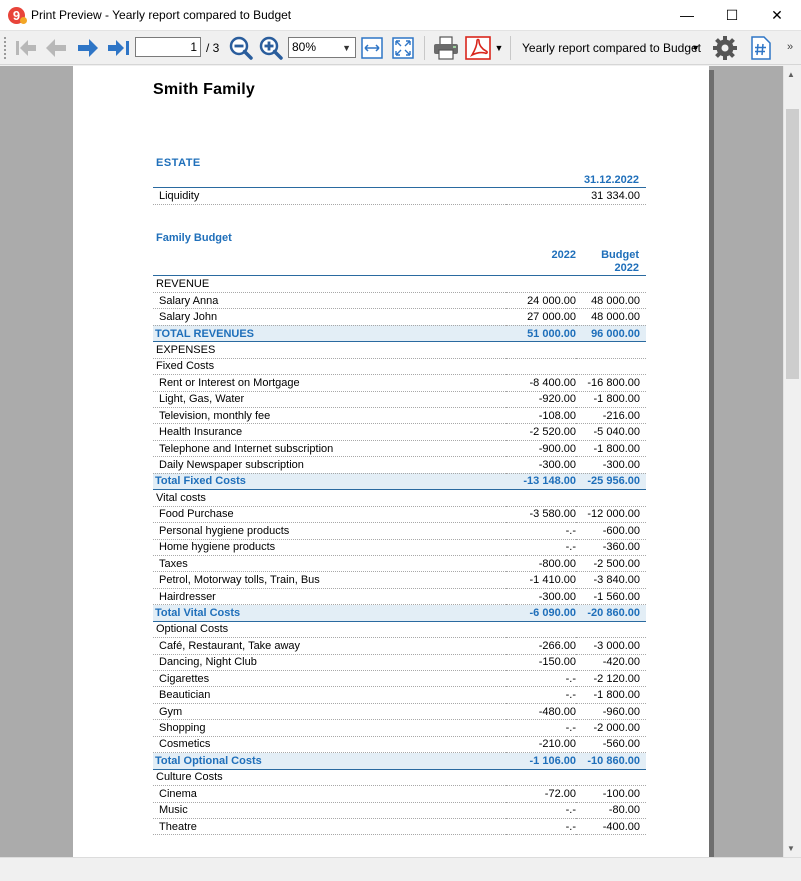 The width and height of the screenshot is (801, 881). I want to click on scroll-down-arrow-icon: ▼, so click(791, 848).